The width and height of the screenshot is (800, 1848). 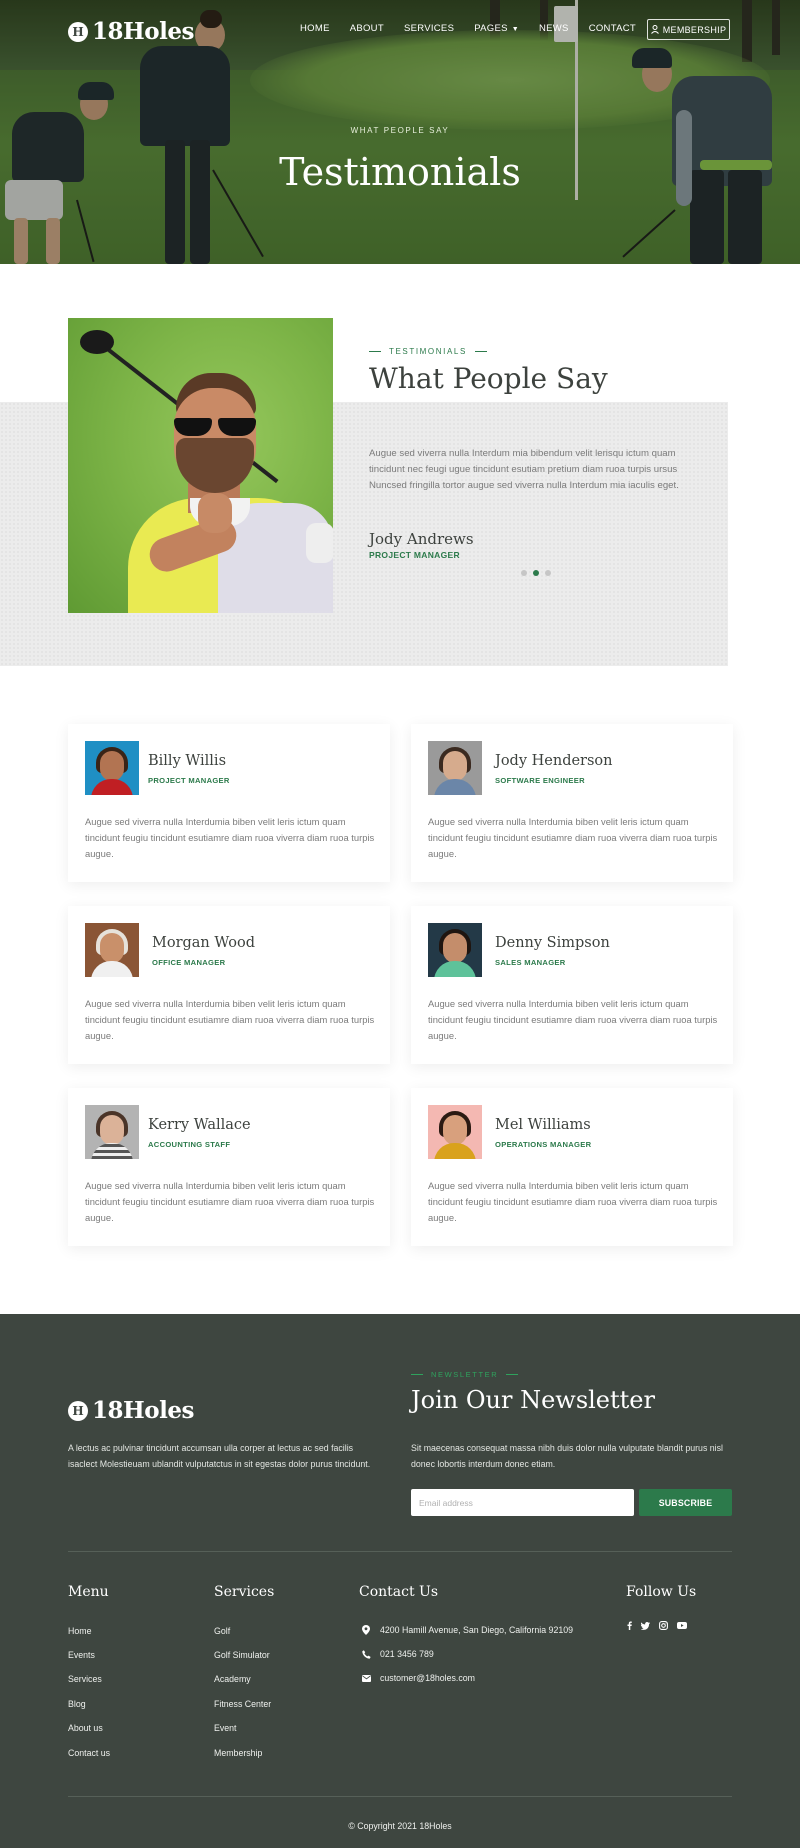 What do you see at coordinates (85, 1728) in the screenshot?
I see `footer-menu-link: About us` at bounding box center [85, 1728].